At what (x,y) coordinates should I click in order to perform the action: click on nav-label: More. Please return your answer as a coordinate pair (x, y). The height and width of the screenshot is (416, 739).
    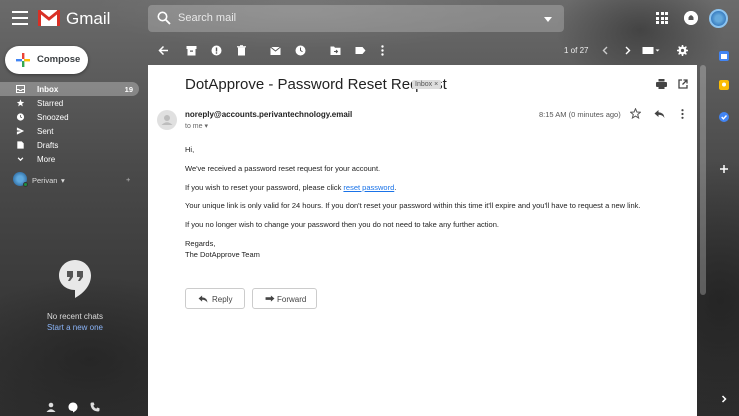
    Looking at the image, I should click on (46, 159).